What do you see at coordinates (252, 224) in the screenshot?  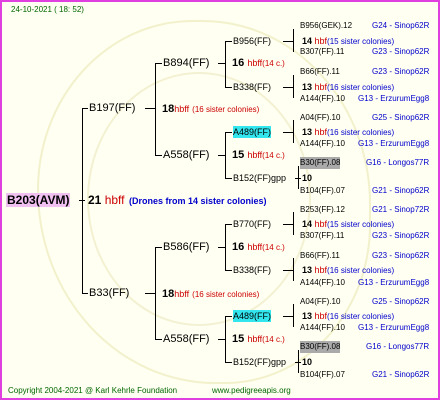 I see `gen3-name: B770(FF)` at bounding box center [252, 224].